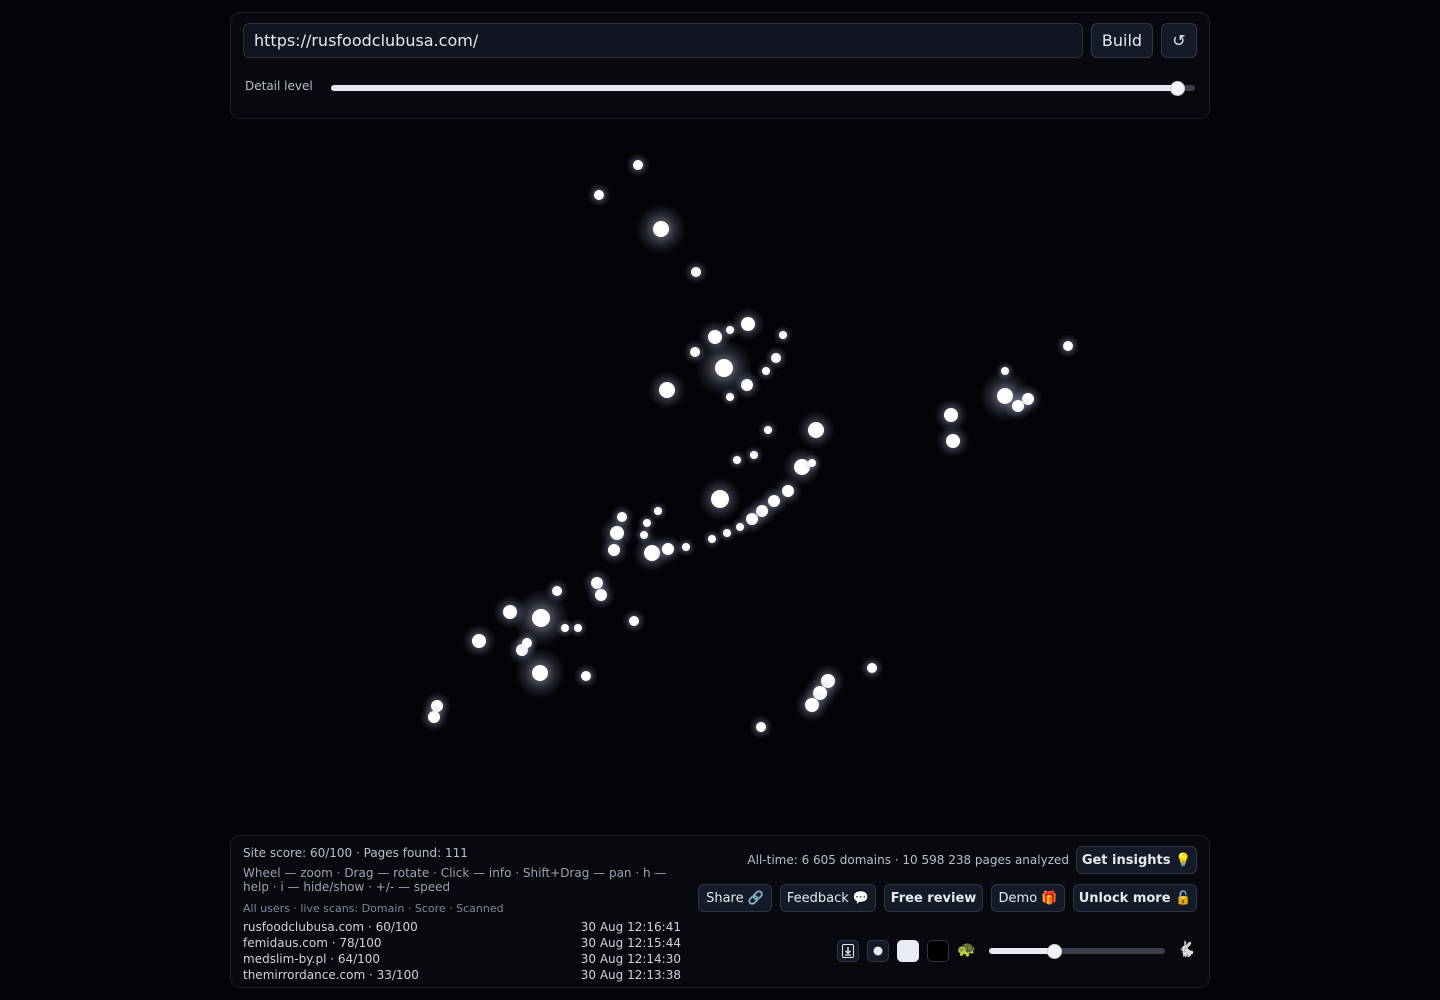 The height and width of the screenshot is (1000, 1440). I want to click on turtle-icon: 🐢, so click(966, 949).